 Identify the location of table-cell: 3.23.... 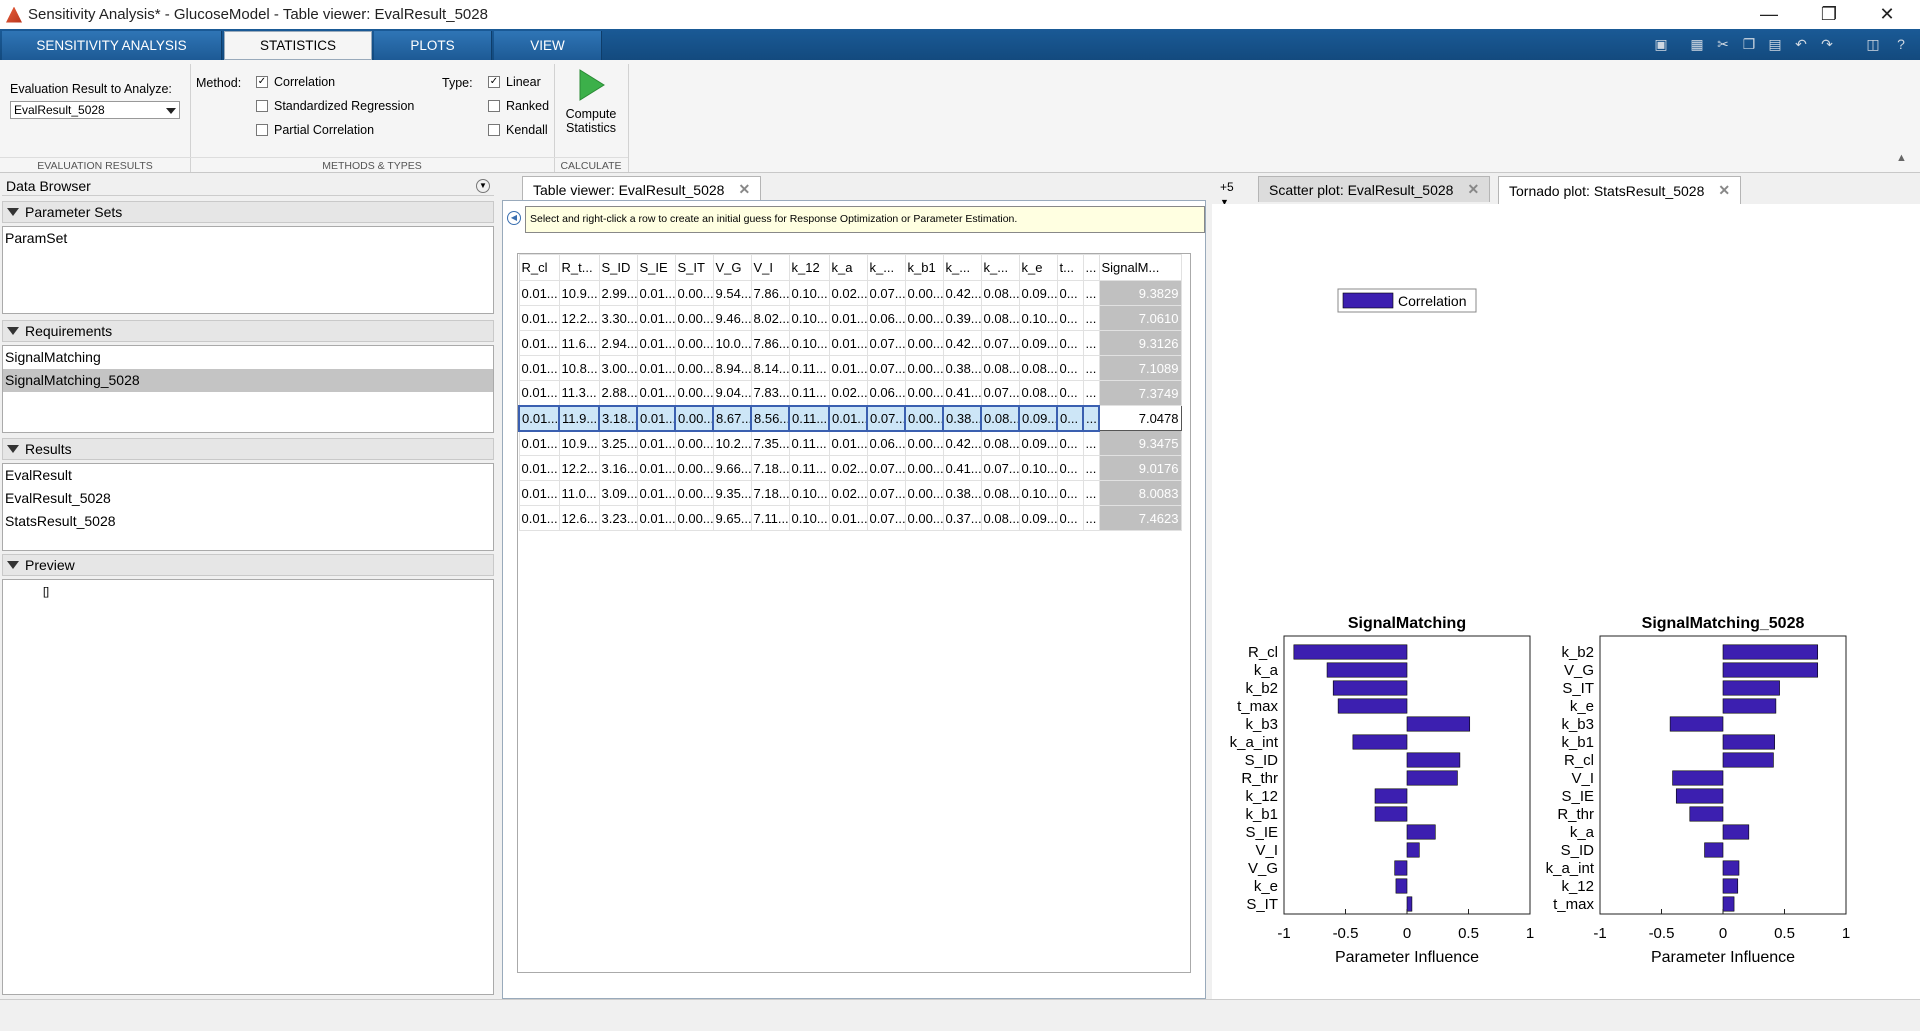
(618, 518).